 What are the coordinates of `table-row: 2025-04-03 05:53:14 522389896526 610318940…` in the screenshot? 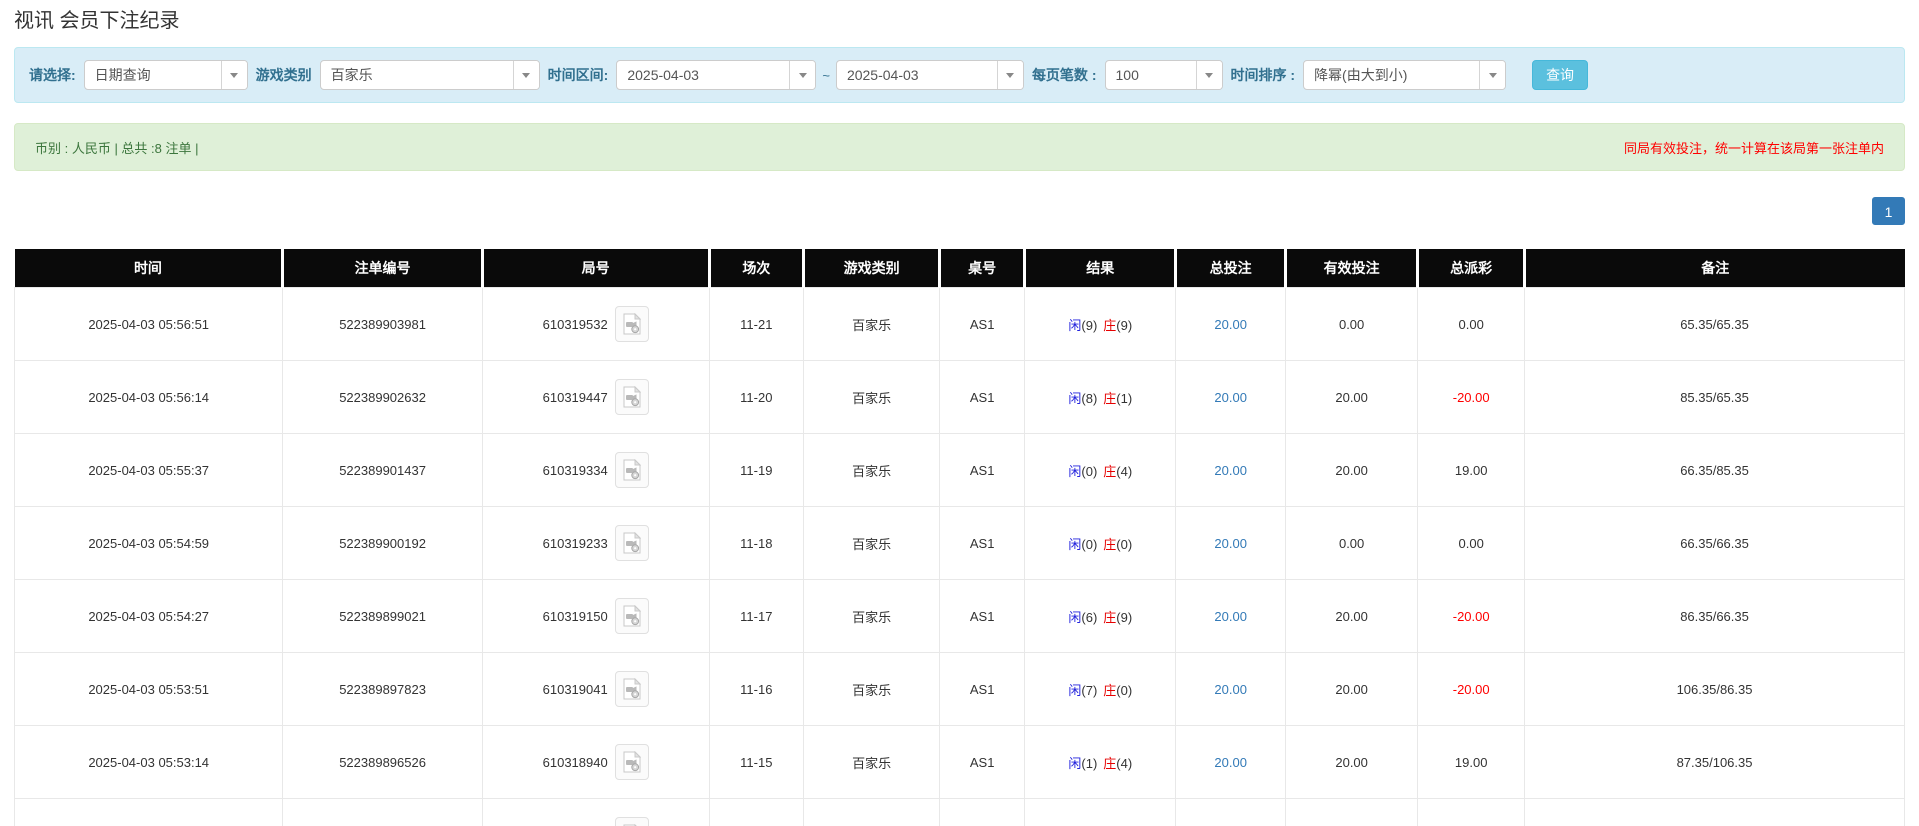 It's located at (959, 762).